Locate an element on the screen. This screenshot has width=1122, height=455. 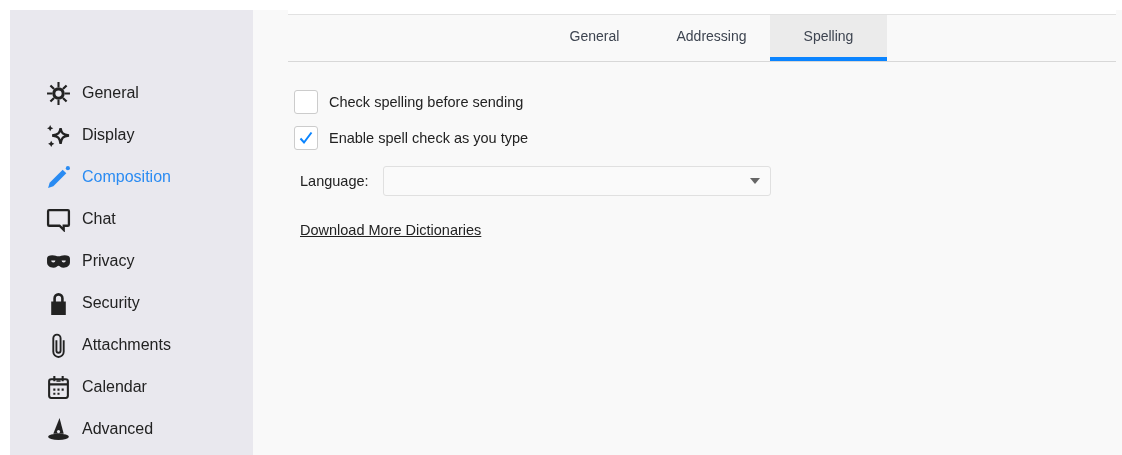
sidebar-item: Chat is located at coordinates (131, 219).